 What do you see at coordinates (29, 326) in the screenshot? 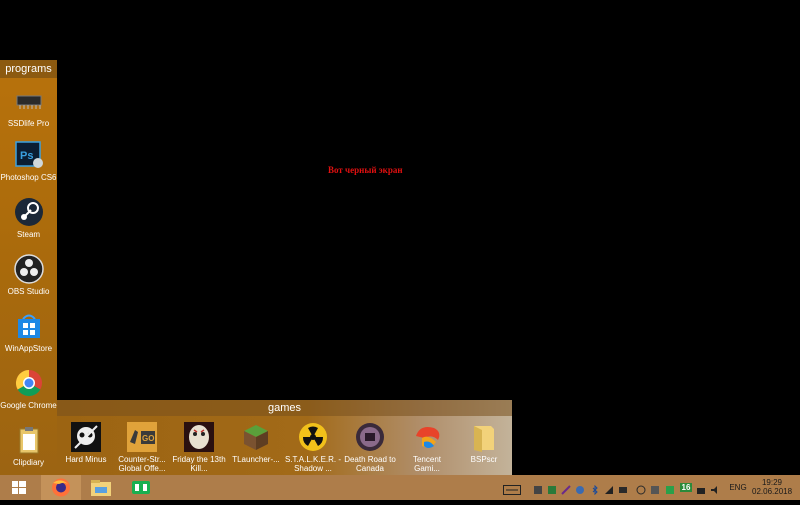
I see `windows-store-icon` at bounding box center [29, 326].